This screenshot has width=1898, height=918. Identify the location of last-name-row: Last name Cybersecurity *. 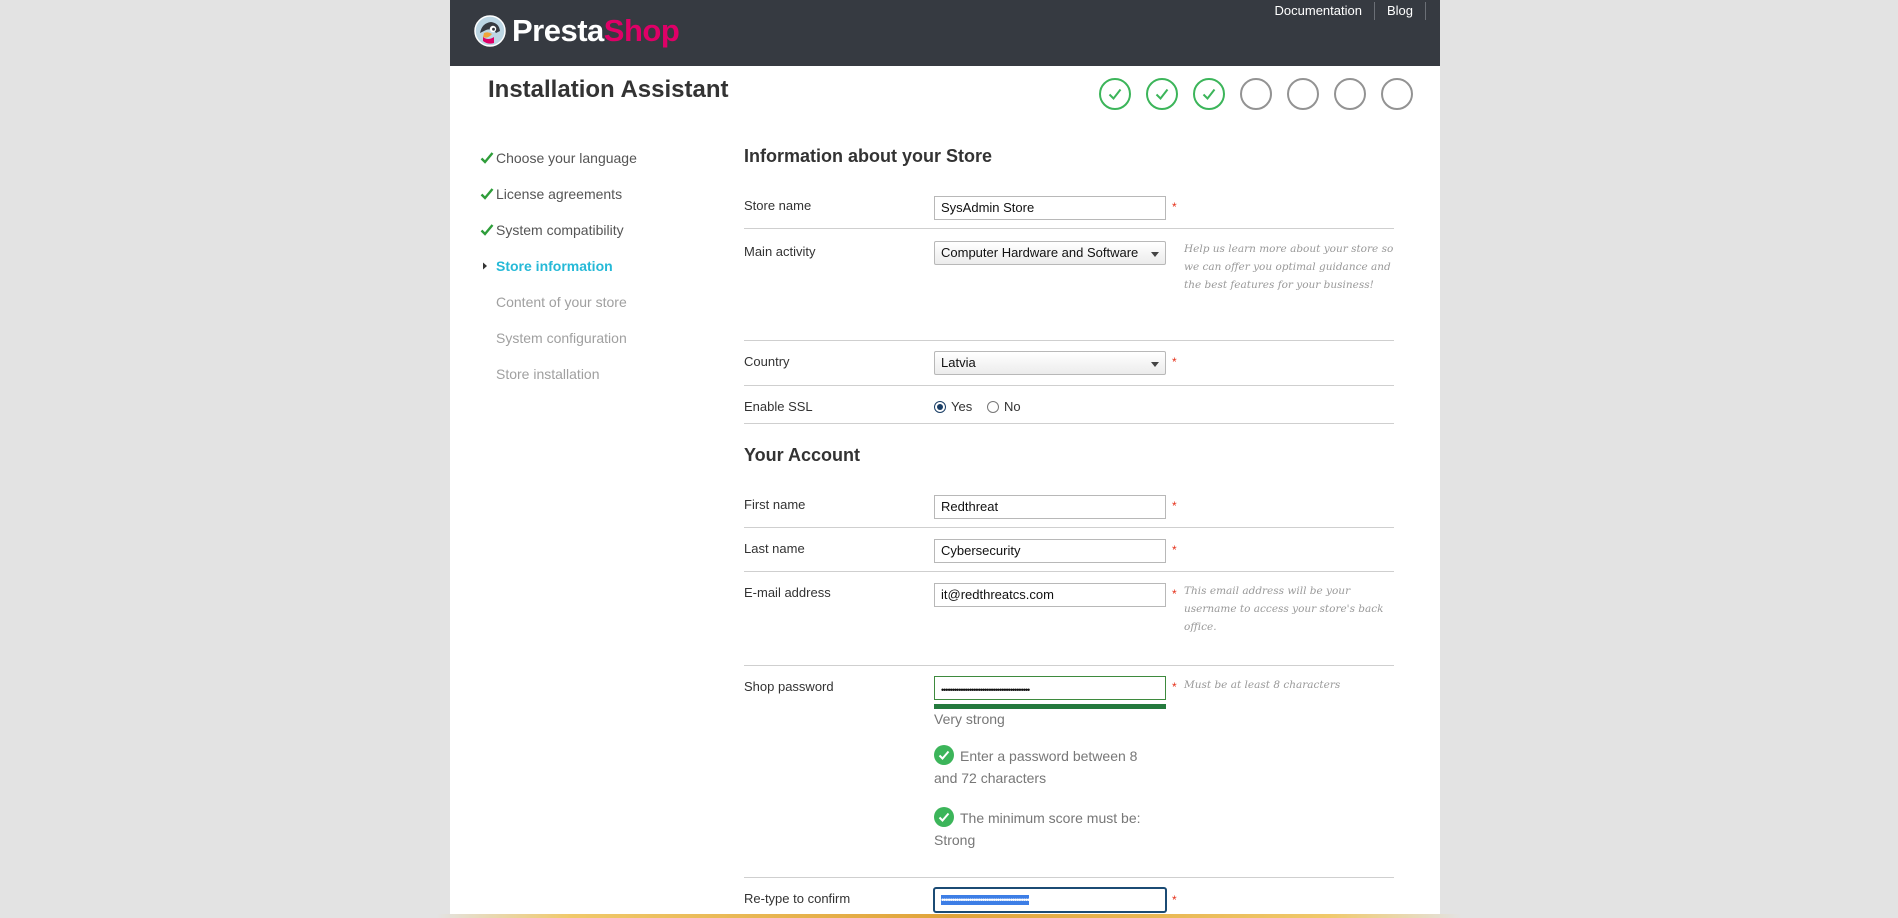
(1069, 549).